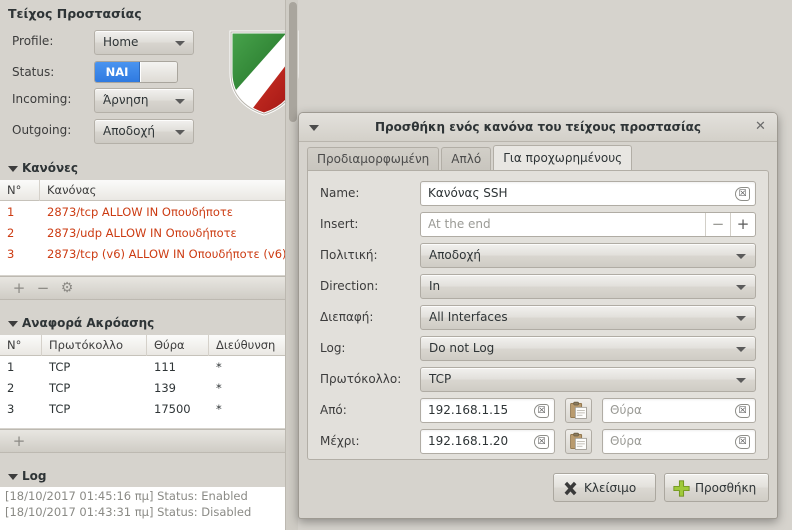 Image resolution: width=792 pixels, height=530 pixels. What do you see at coordinates (742, 224) in the screenshot?
I see `stepper-increment-button: +` at bounding box center [742, 224].